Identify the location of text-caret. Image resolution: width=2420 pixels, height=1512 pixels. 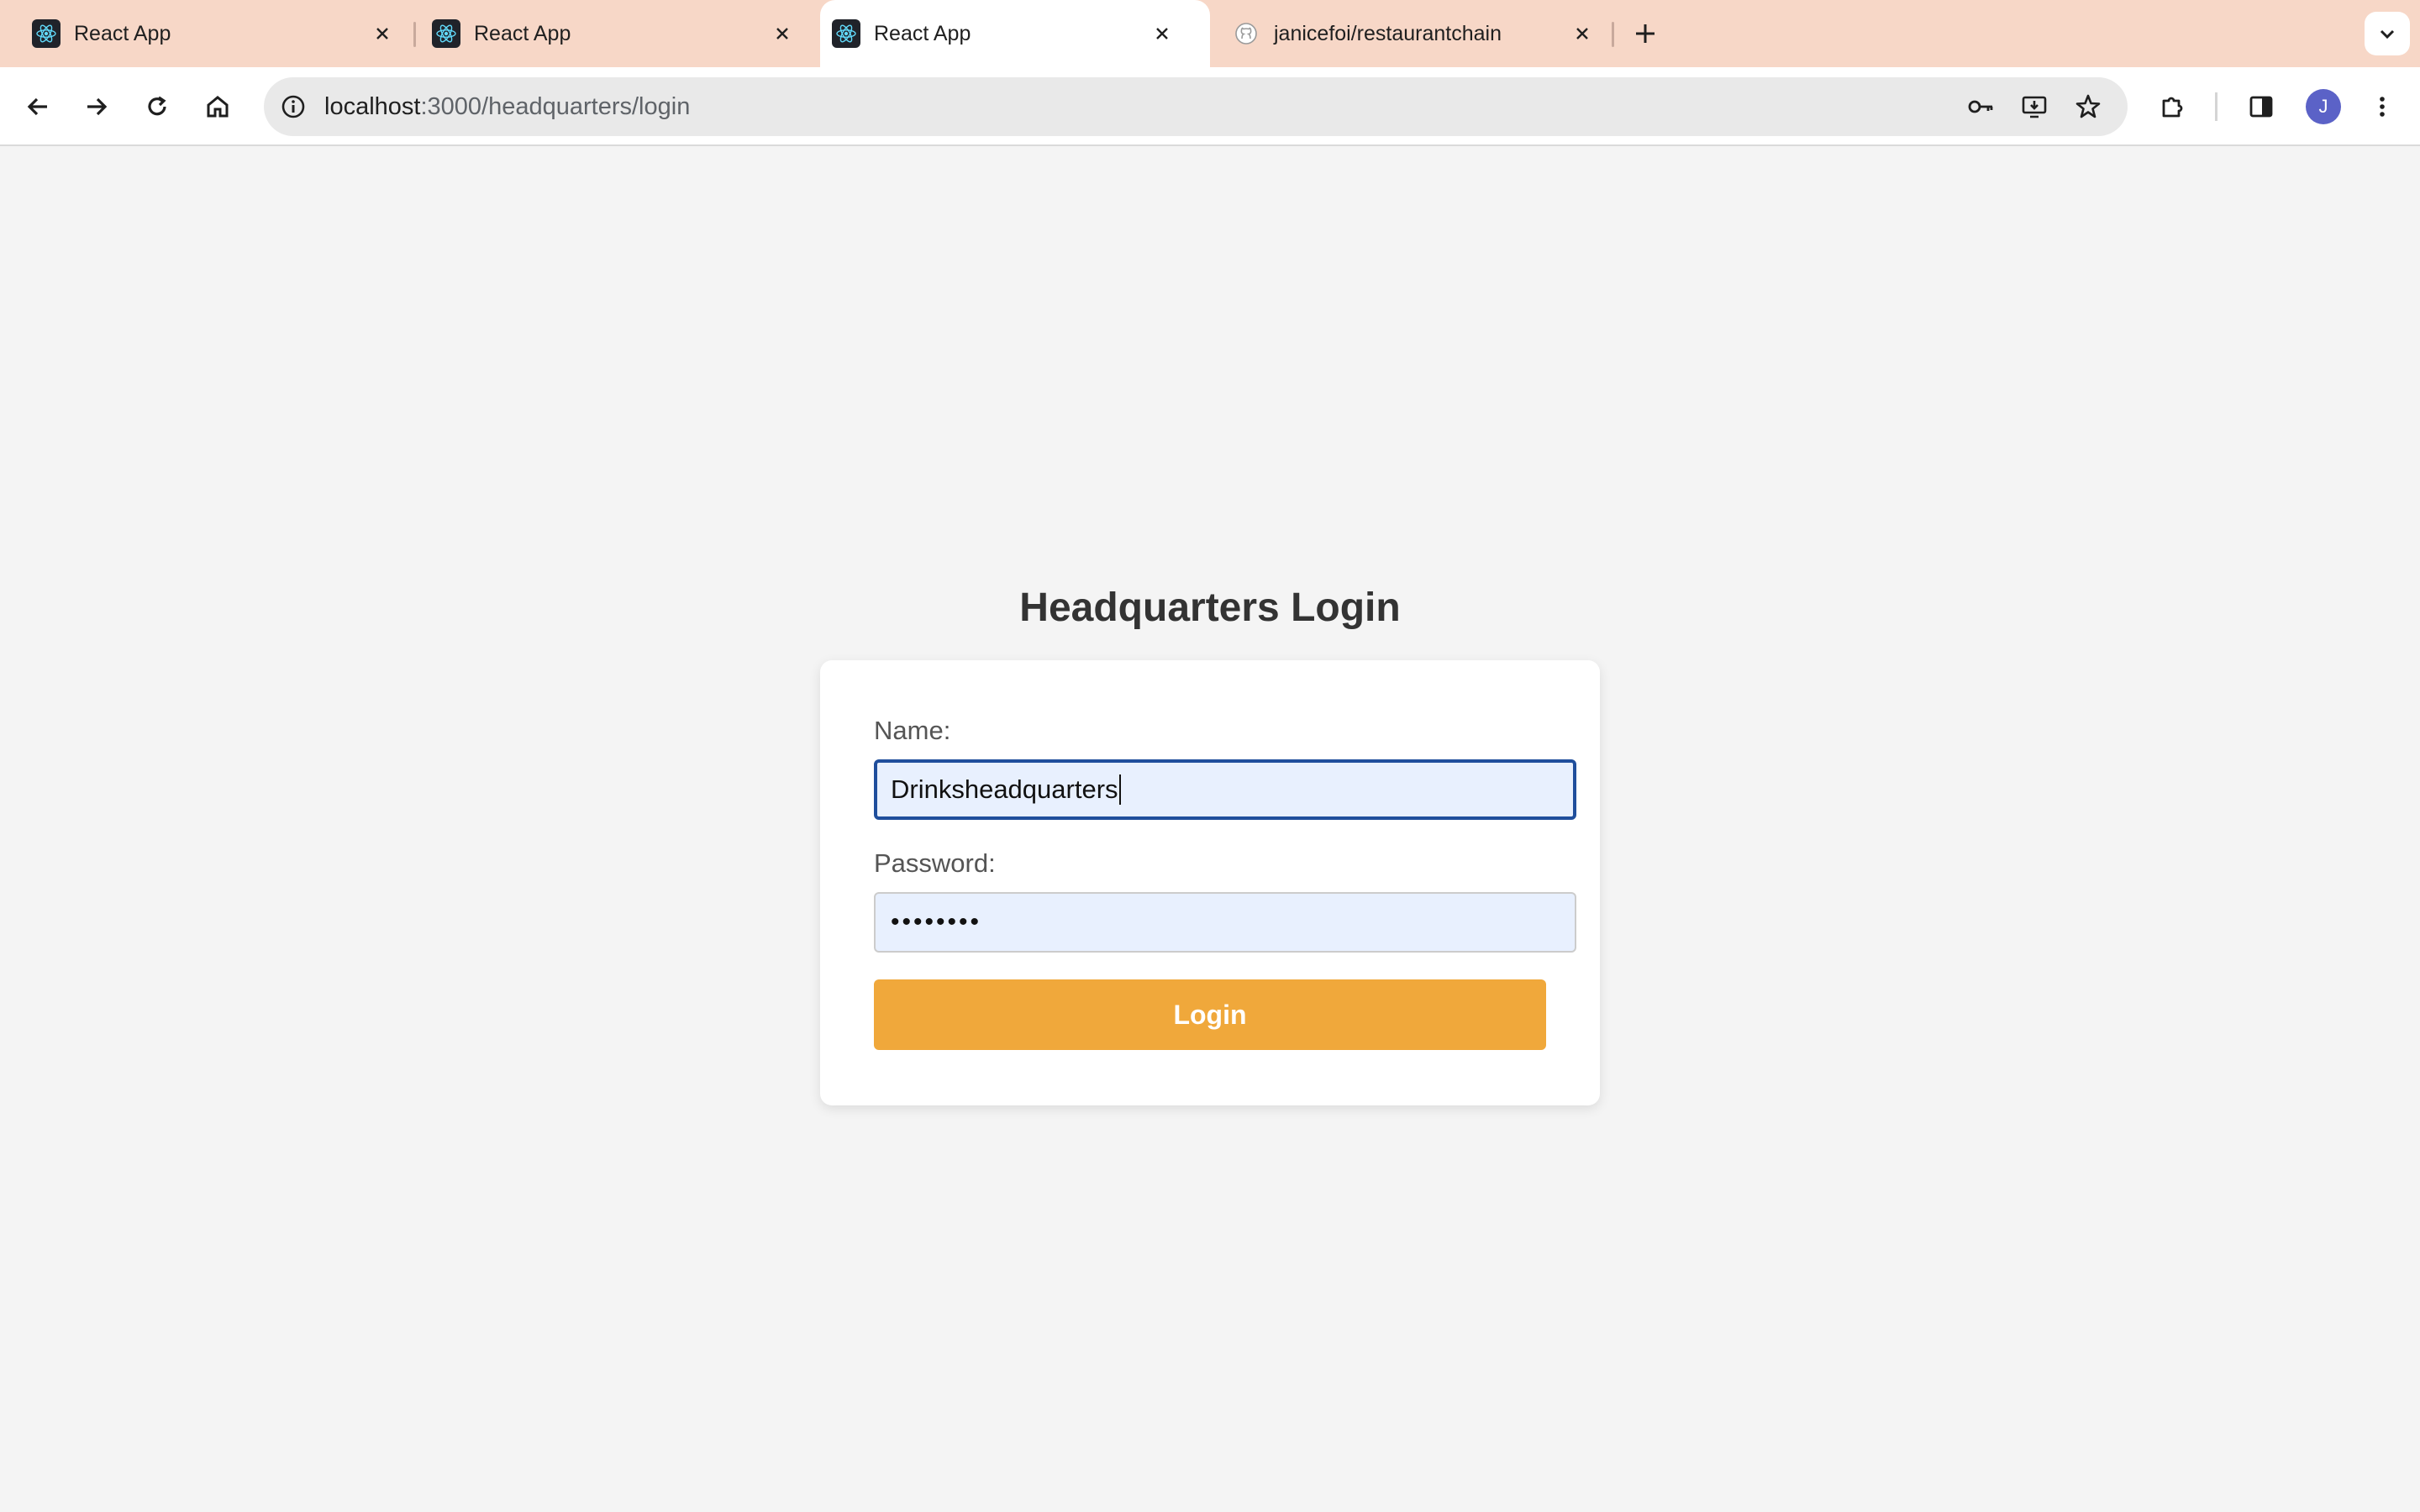
(1119, 789).